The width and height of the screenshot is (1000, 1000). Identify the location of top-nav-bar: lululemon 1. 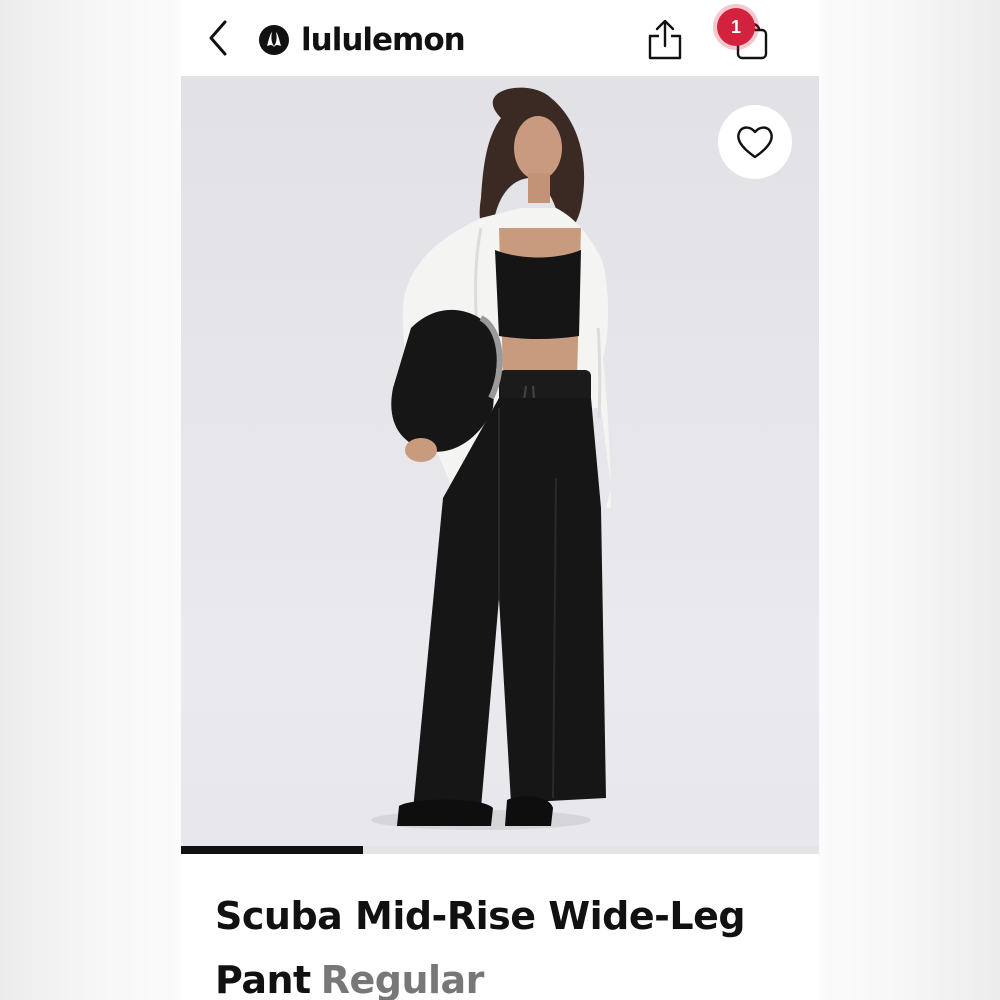
(500, 39).